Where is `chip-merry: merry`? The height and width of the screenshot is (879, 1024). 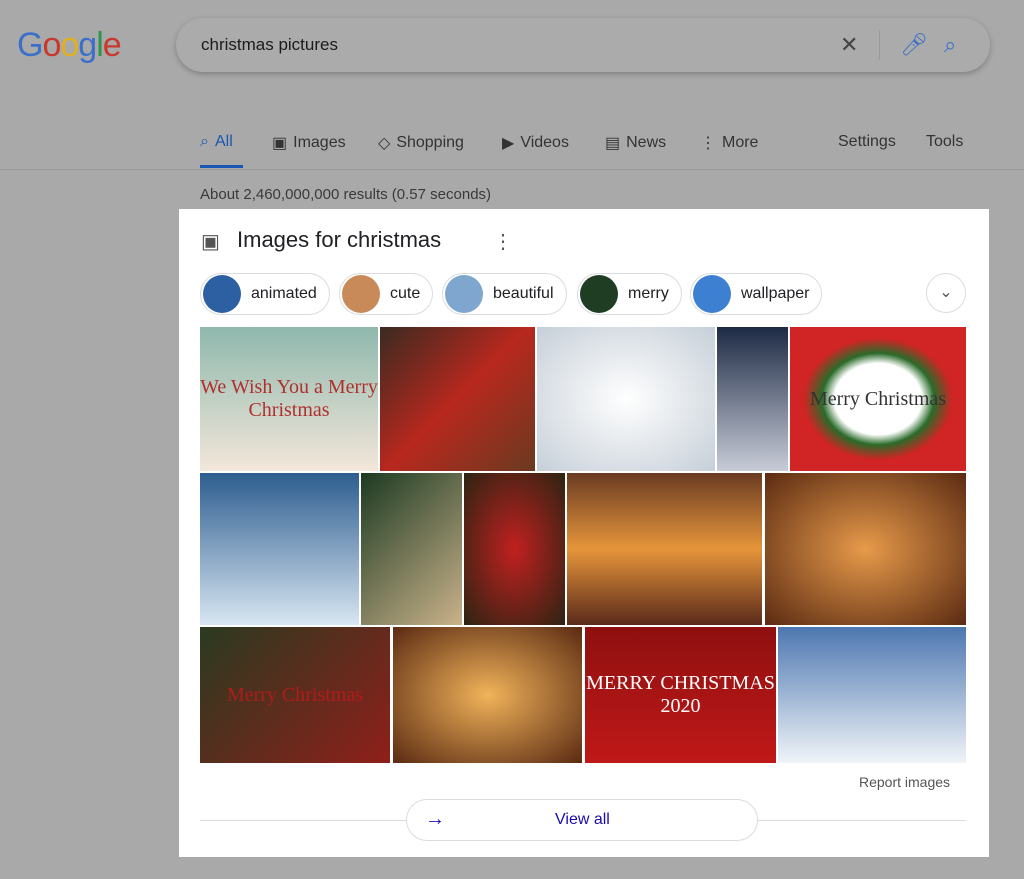 chip-merry: merry is located at coordinates (629, 294).